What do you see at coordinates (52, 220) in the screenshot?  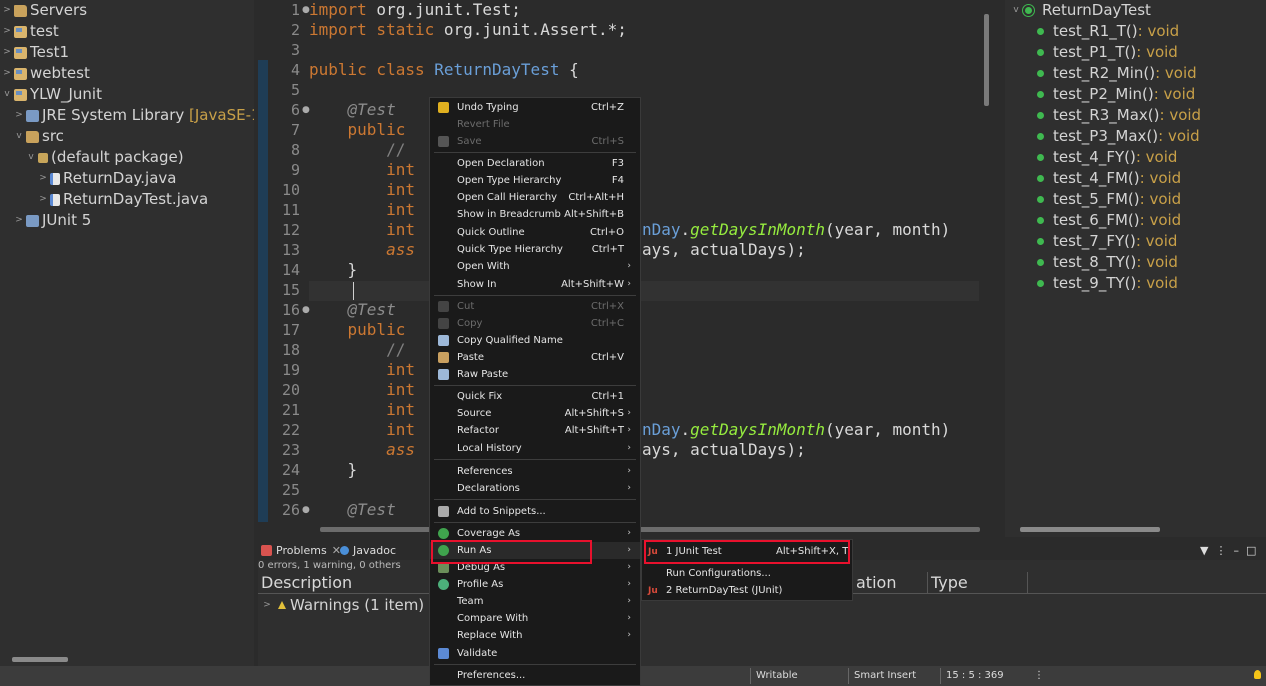 I see `tree-item-junit5: > JUnit 5` at bounding box center [52, 220].